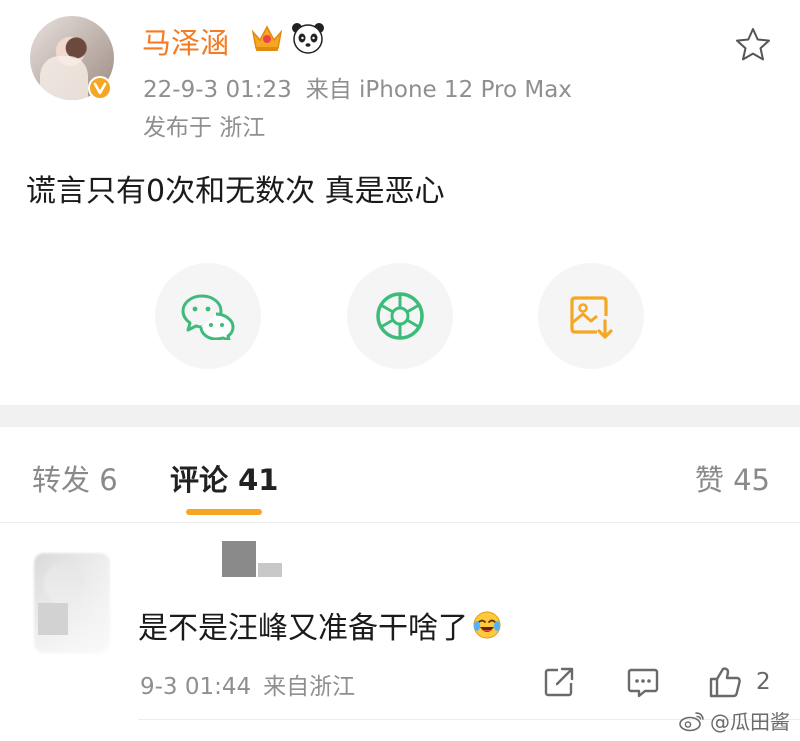 This screenshot has width=800, height=741. Describe the element at coordinates (559, 682) in the screenshot. I see `share-icon` at that location.